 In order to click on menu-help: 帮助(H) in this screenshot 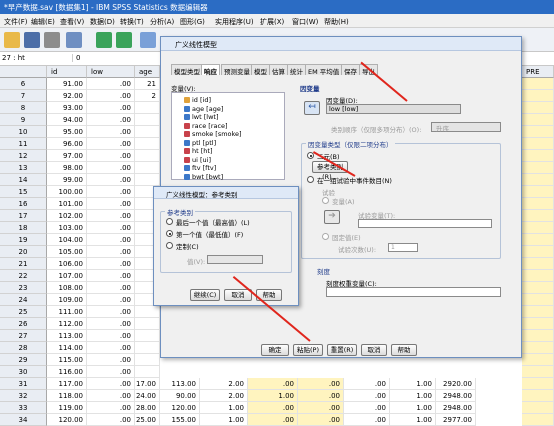, I will do `click(336, 22)`.